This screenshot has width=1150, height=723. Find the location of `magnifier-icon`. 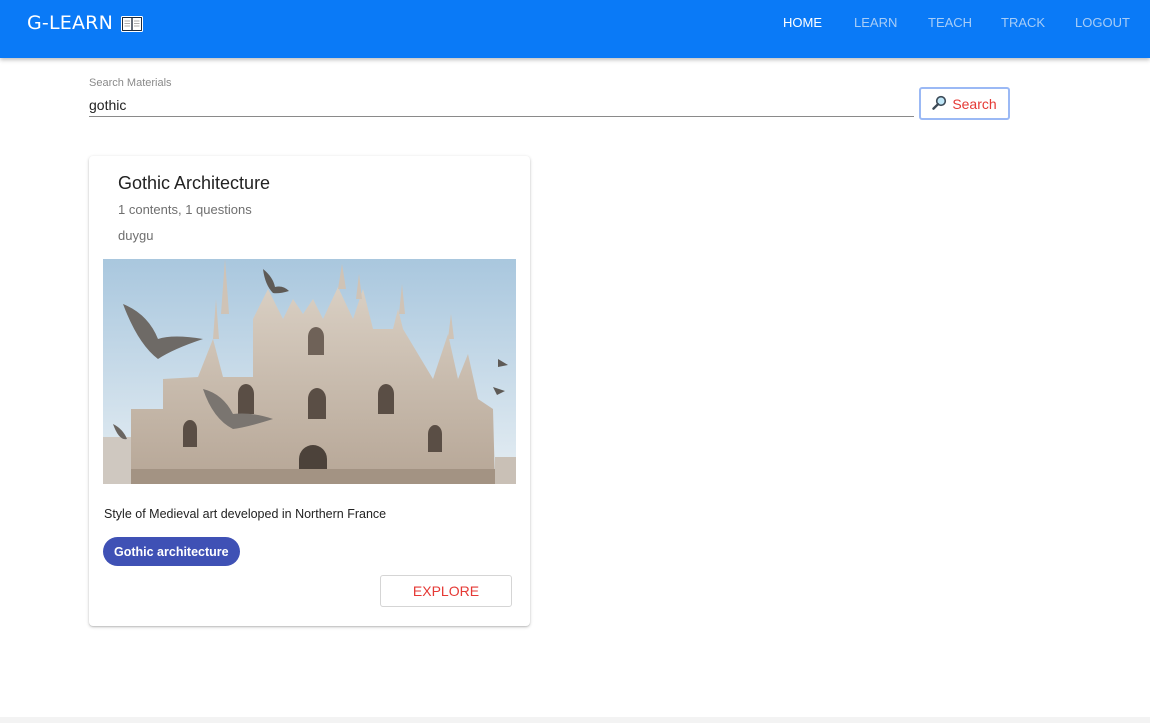

magnifier-icon is located at coordinates (939, 104).